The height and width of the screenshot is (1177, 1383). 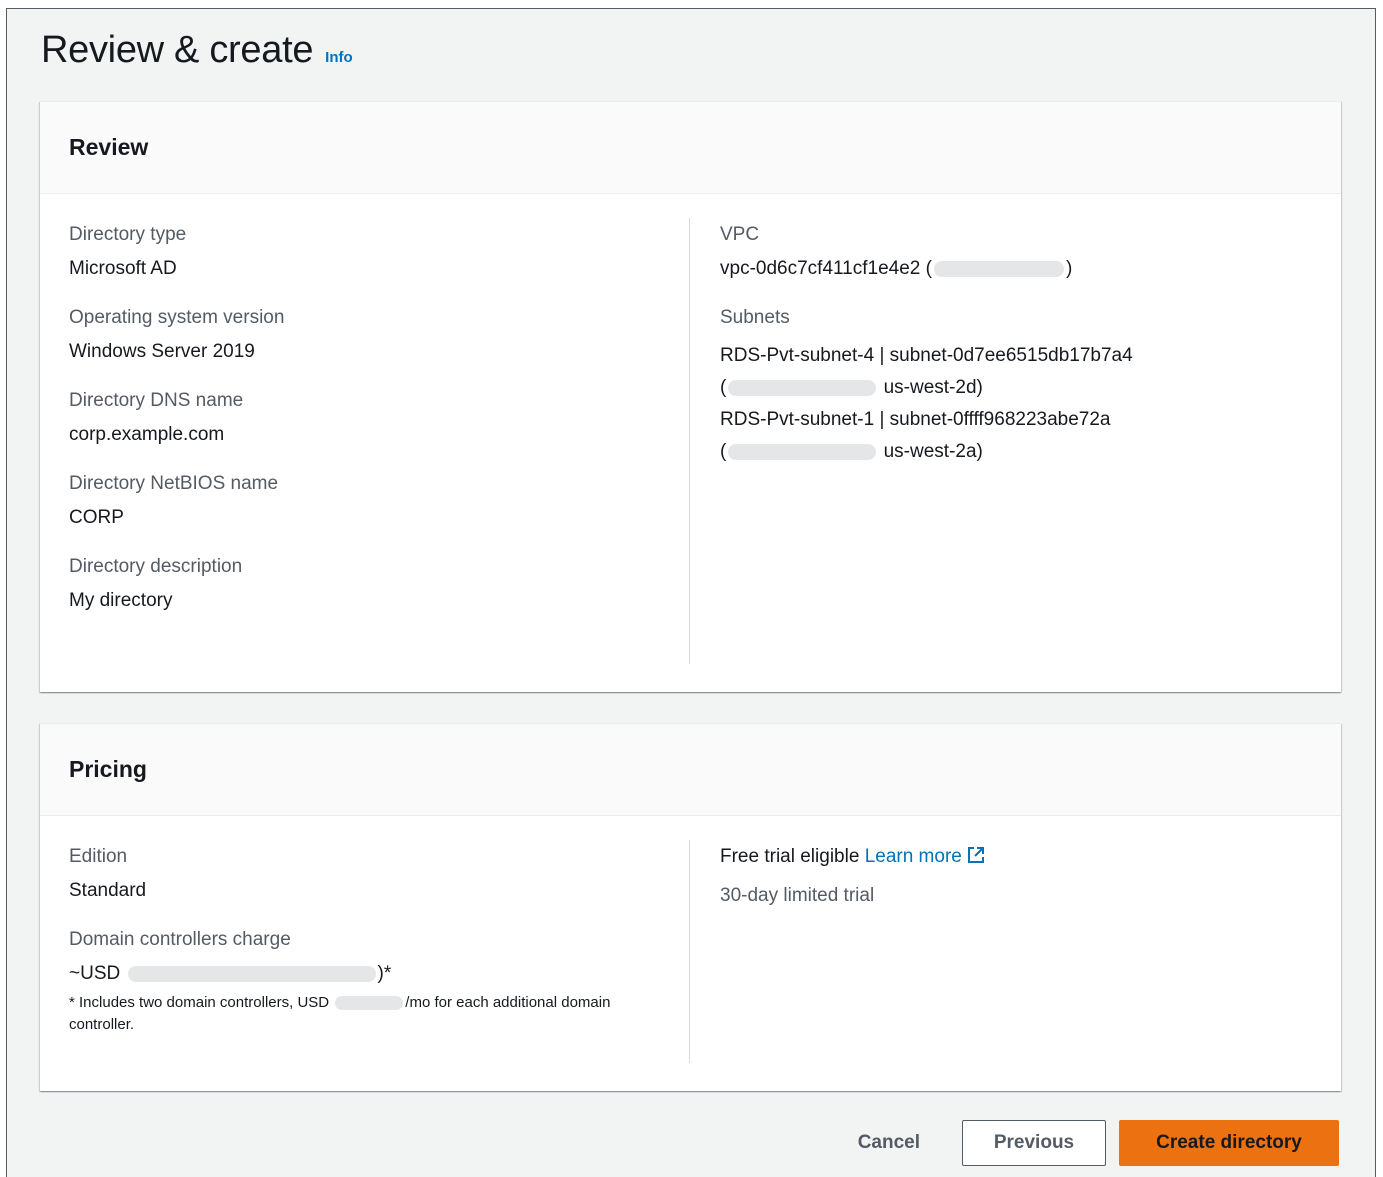 I want to click on subnets-label: Subnets, so click(x=755, y=317).